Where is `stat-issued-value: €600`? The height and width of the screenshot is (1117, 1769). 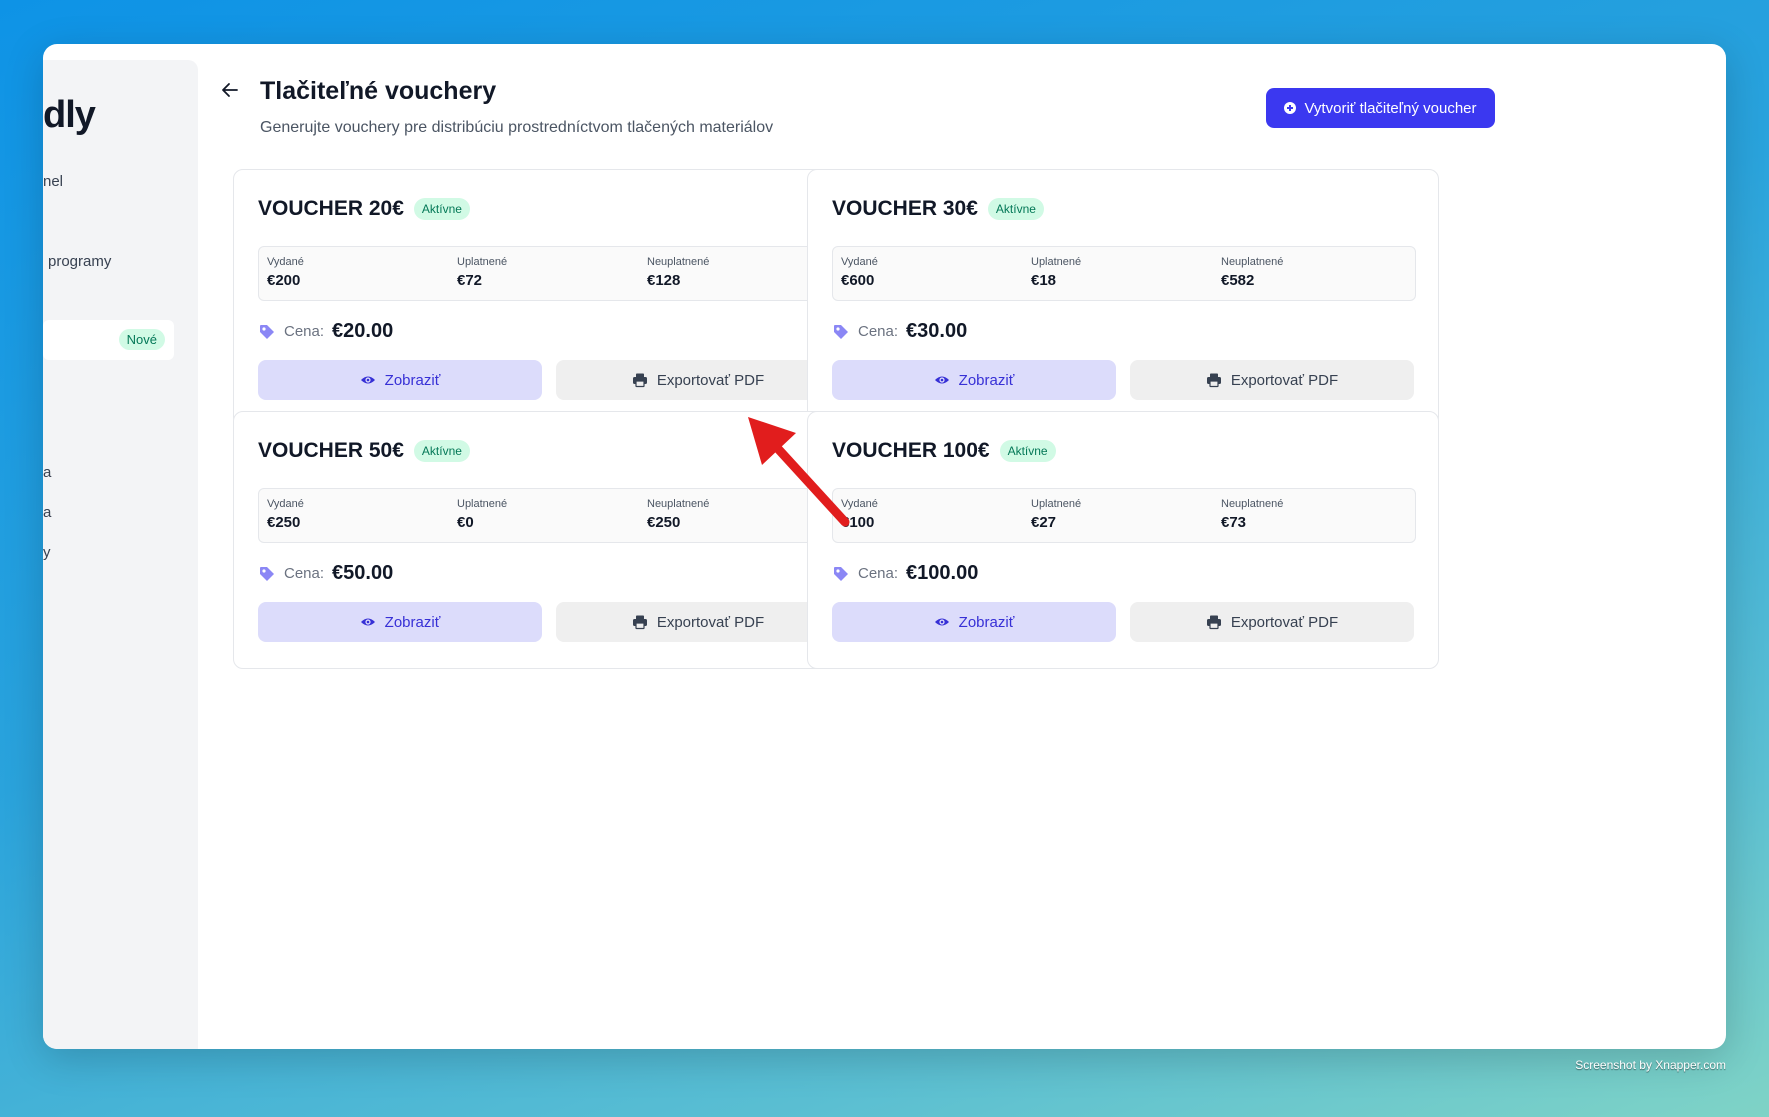
stat-issued-value: €600 is located at coordinates (858, 280).